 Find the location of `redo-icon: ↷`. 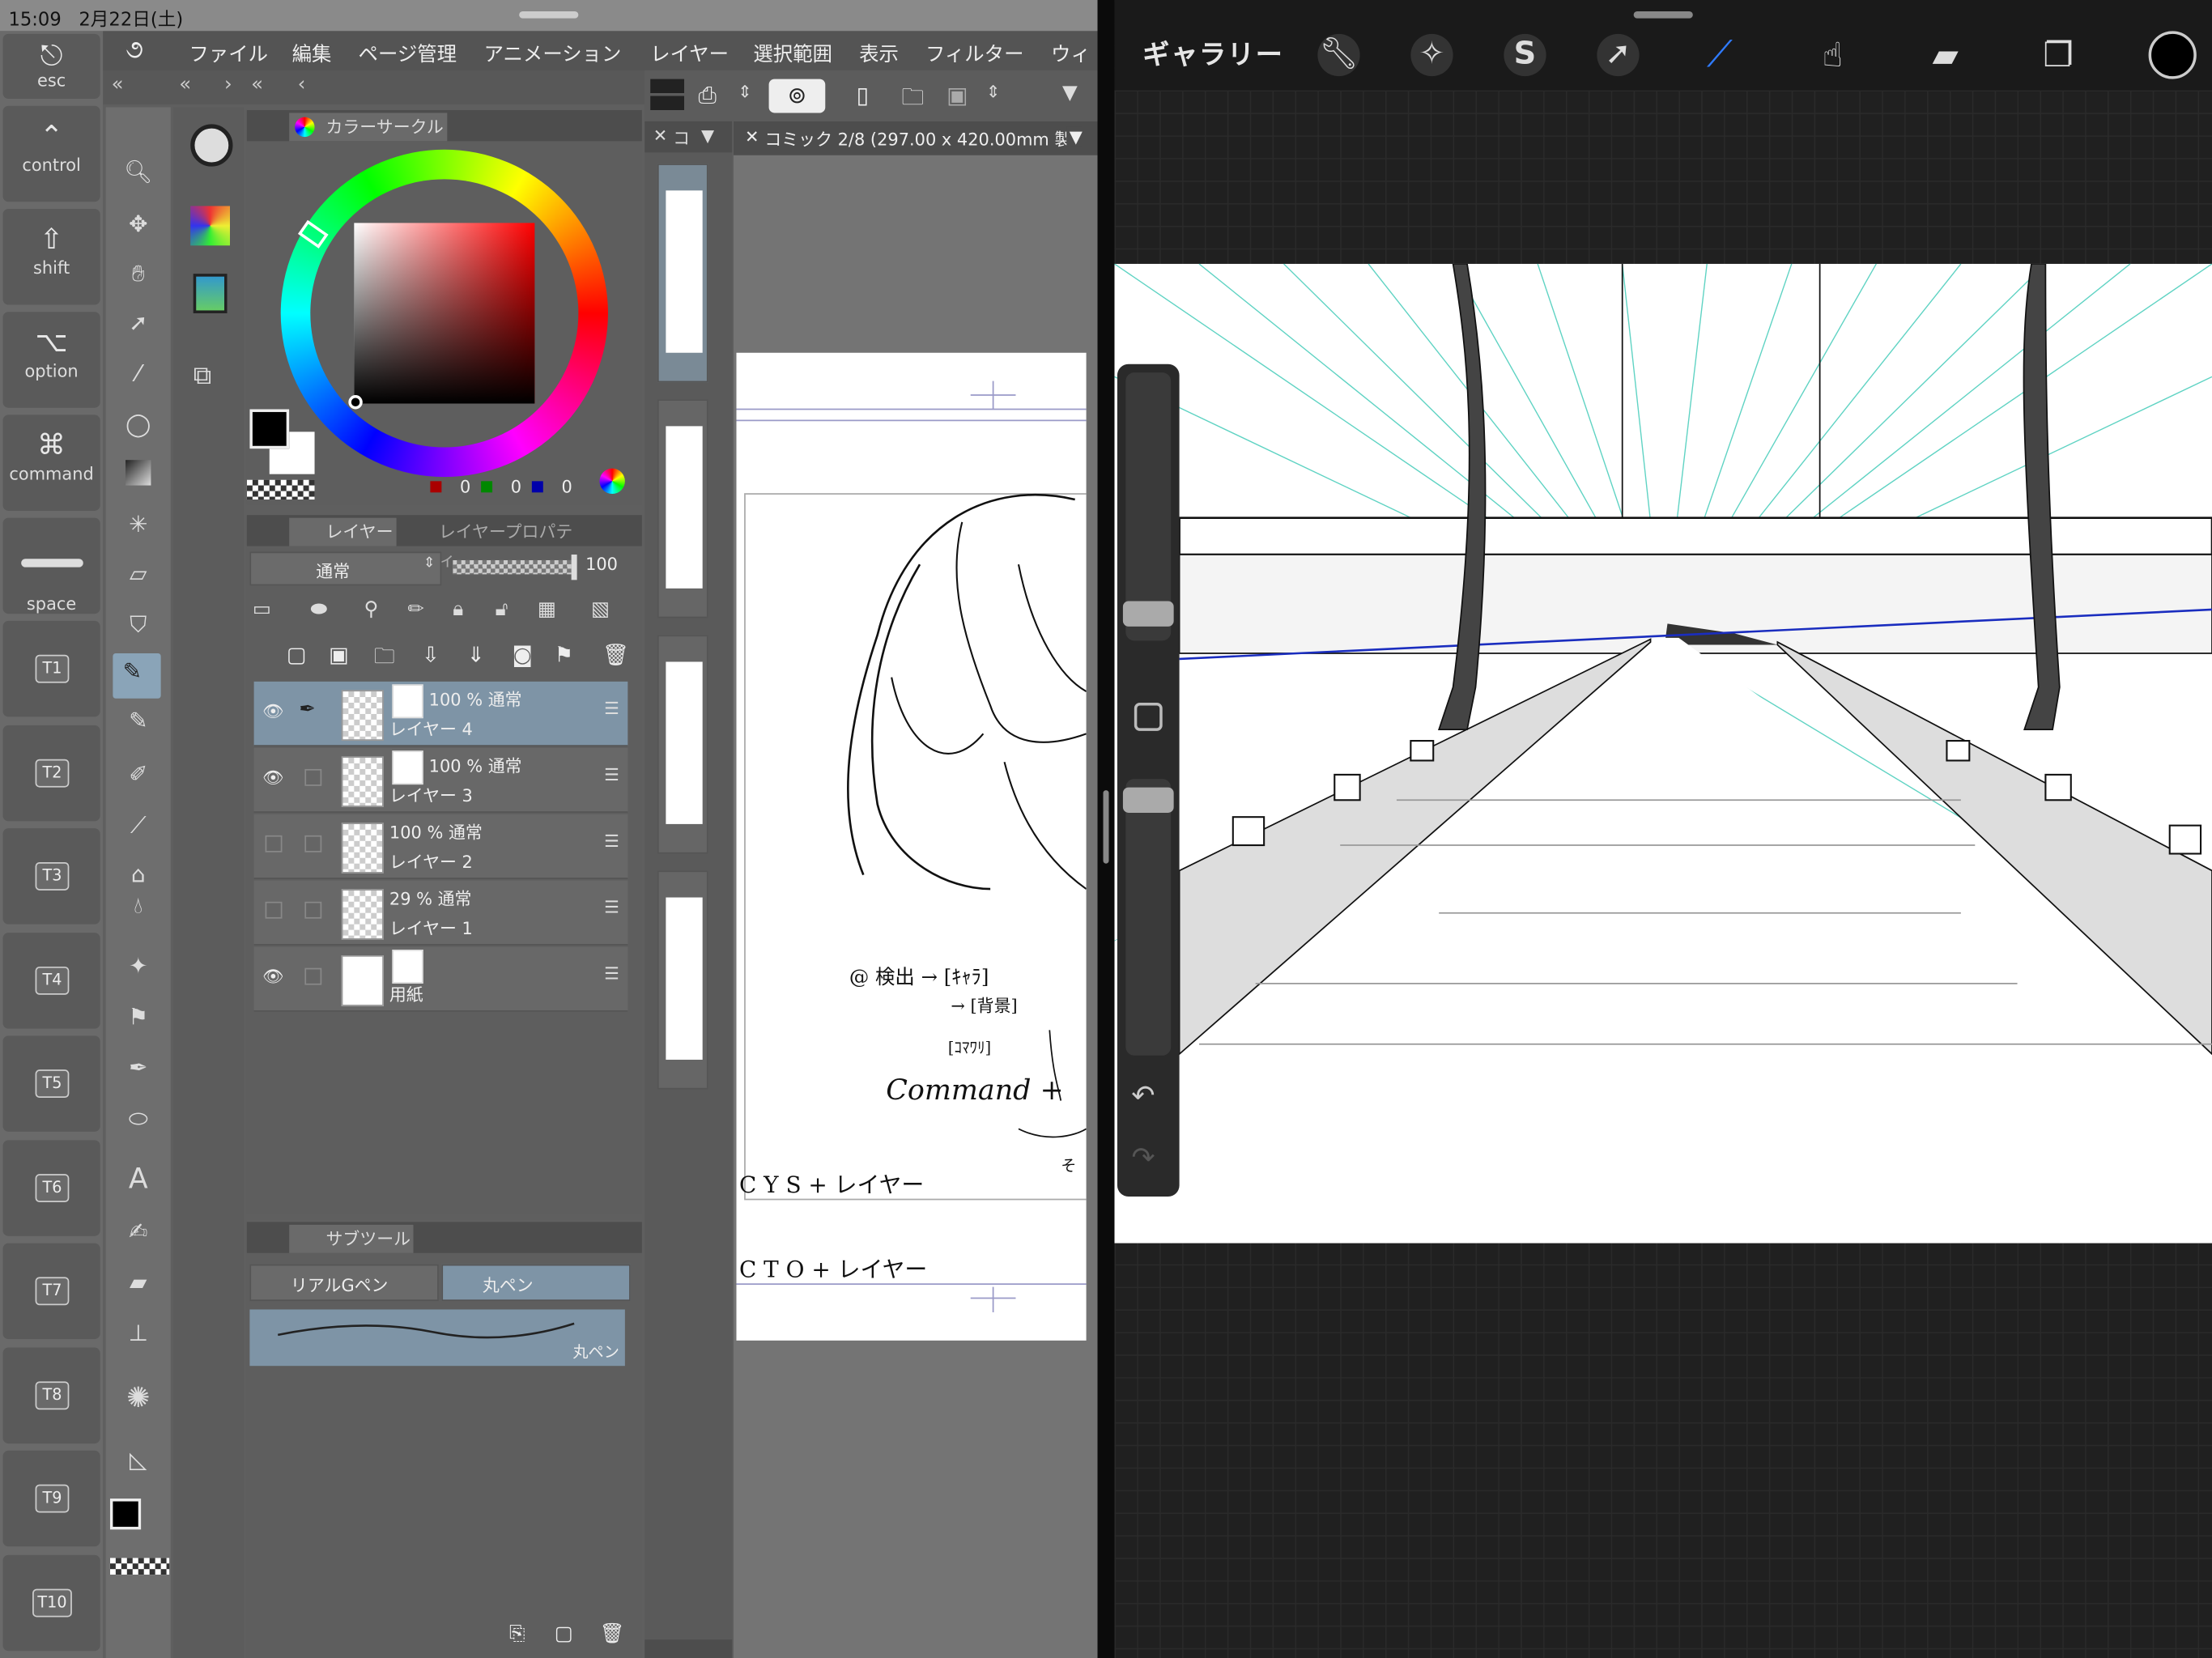

redo-icon: ↷ is located at coordinates (1143, 1157).